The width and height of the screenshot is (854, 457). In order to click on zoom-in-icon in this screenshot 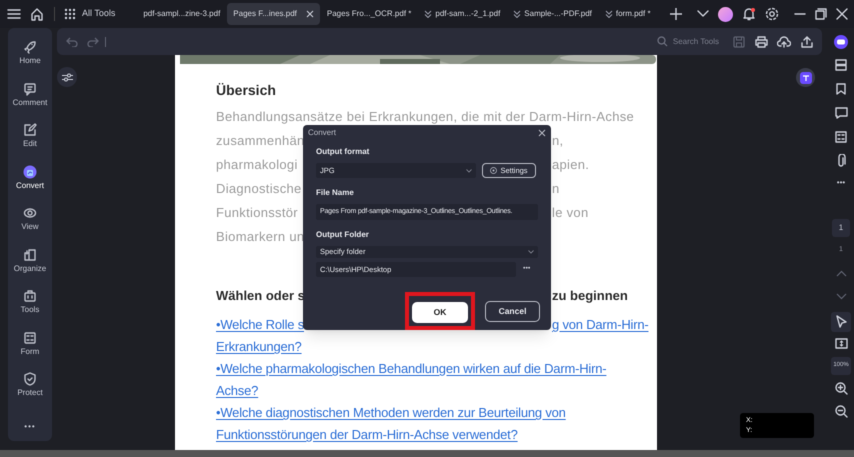, I will do `click(841, 388)`.